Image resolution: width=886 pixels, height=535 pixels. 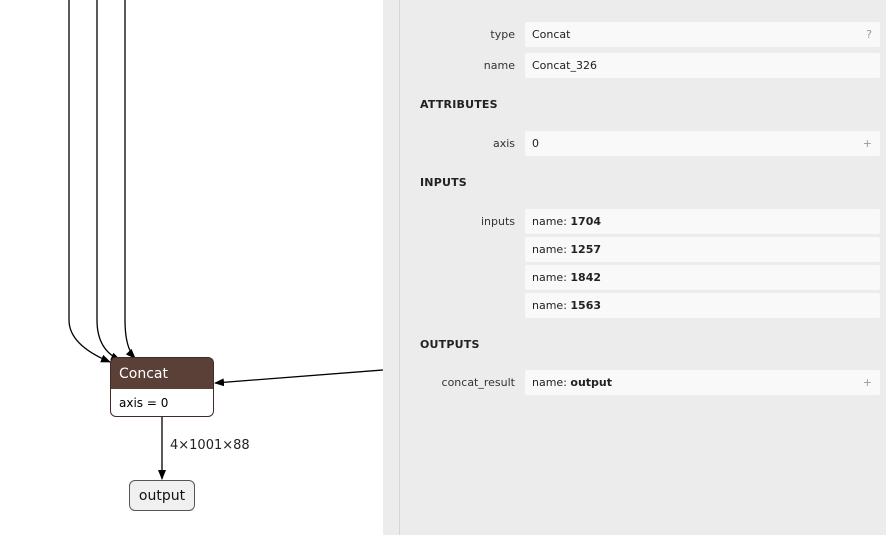 I want to click on input-value: 1563, so click(x=586, y=305).